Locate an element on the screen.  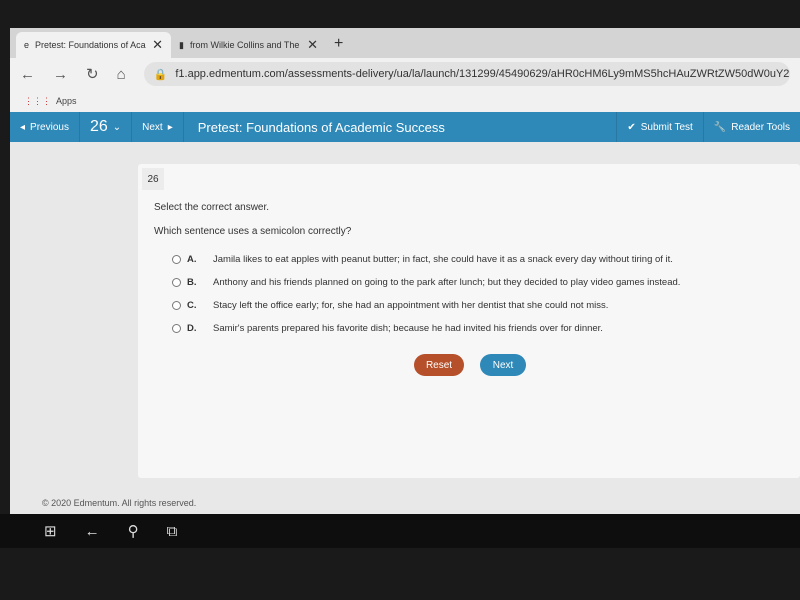
apps-icon: ⋮⋮⋮ is located at coordinates (37, 100).